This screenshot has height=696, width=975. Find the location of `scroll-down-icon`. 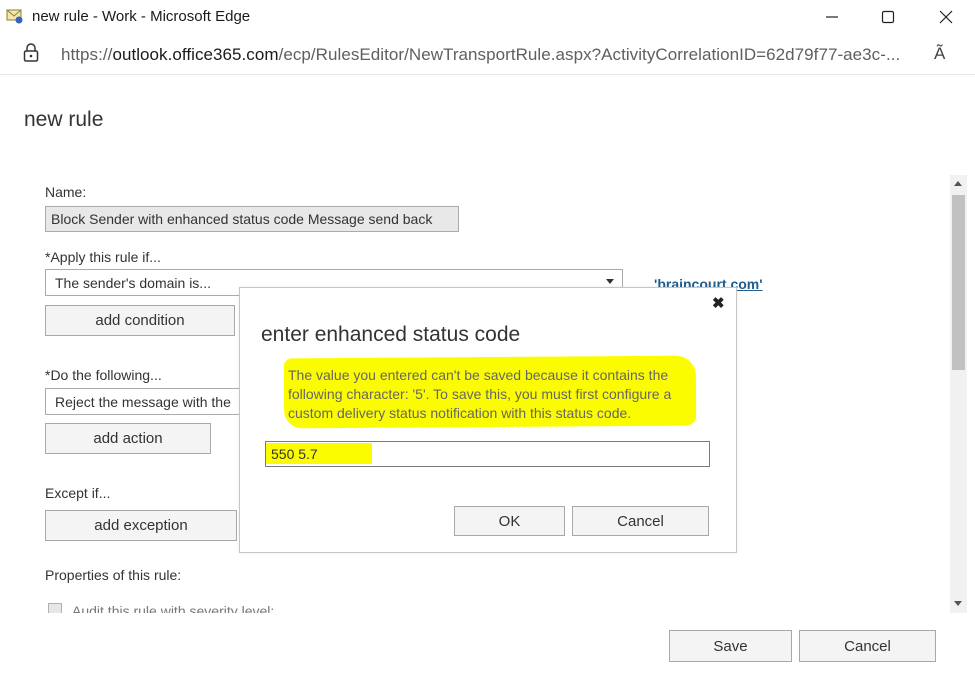

scroll-down-icon is located at coordinates (958, 603).